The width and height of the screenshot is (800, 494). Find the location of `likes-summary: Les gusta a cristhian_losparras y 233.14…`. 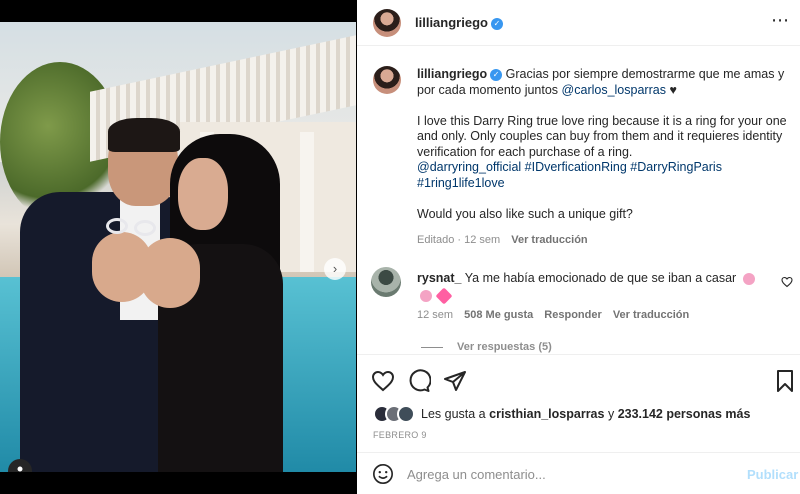

likes-summary: Les gusta a cristhian_losparras y 233.14… is located at coordinates (561, 414).